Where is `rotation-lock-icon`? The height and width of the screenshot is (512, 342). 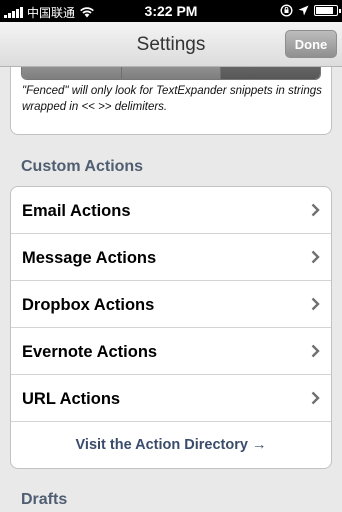 rotation-lock-icon is located at coordinates (286, 10).